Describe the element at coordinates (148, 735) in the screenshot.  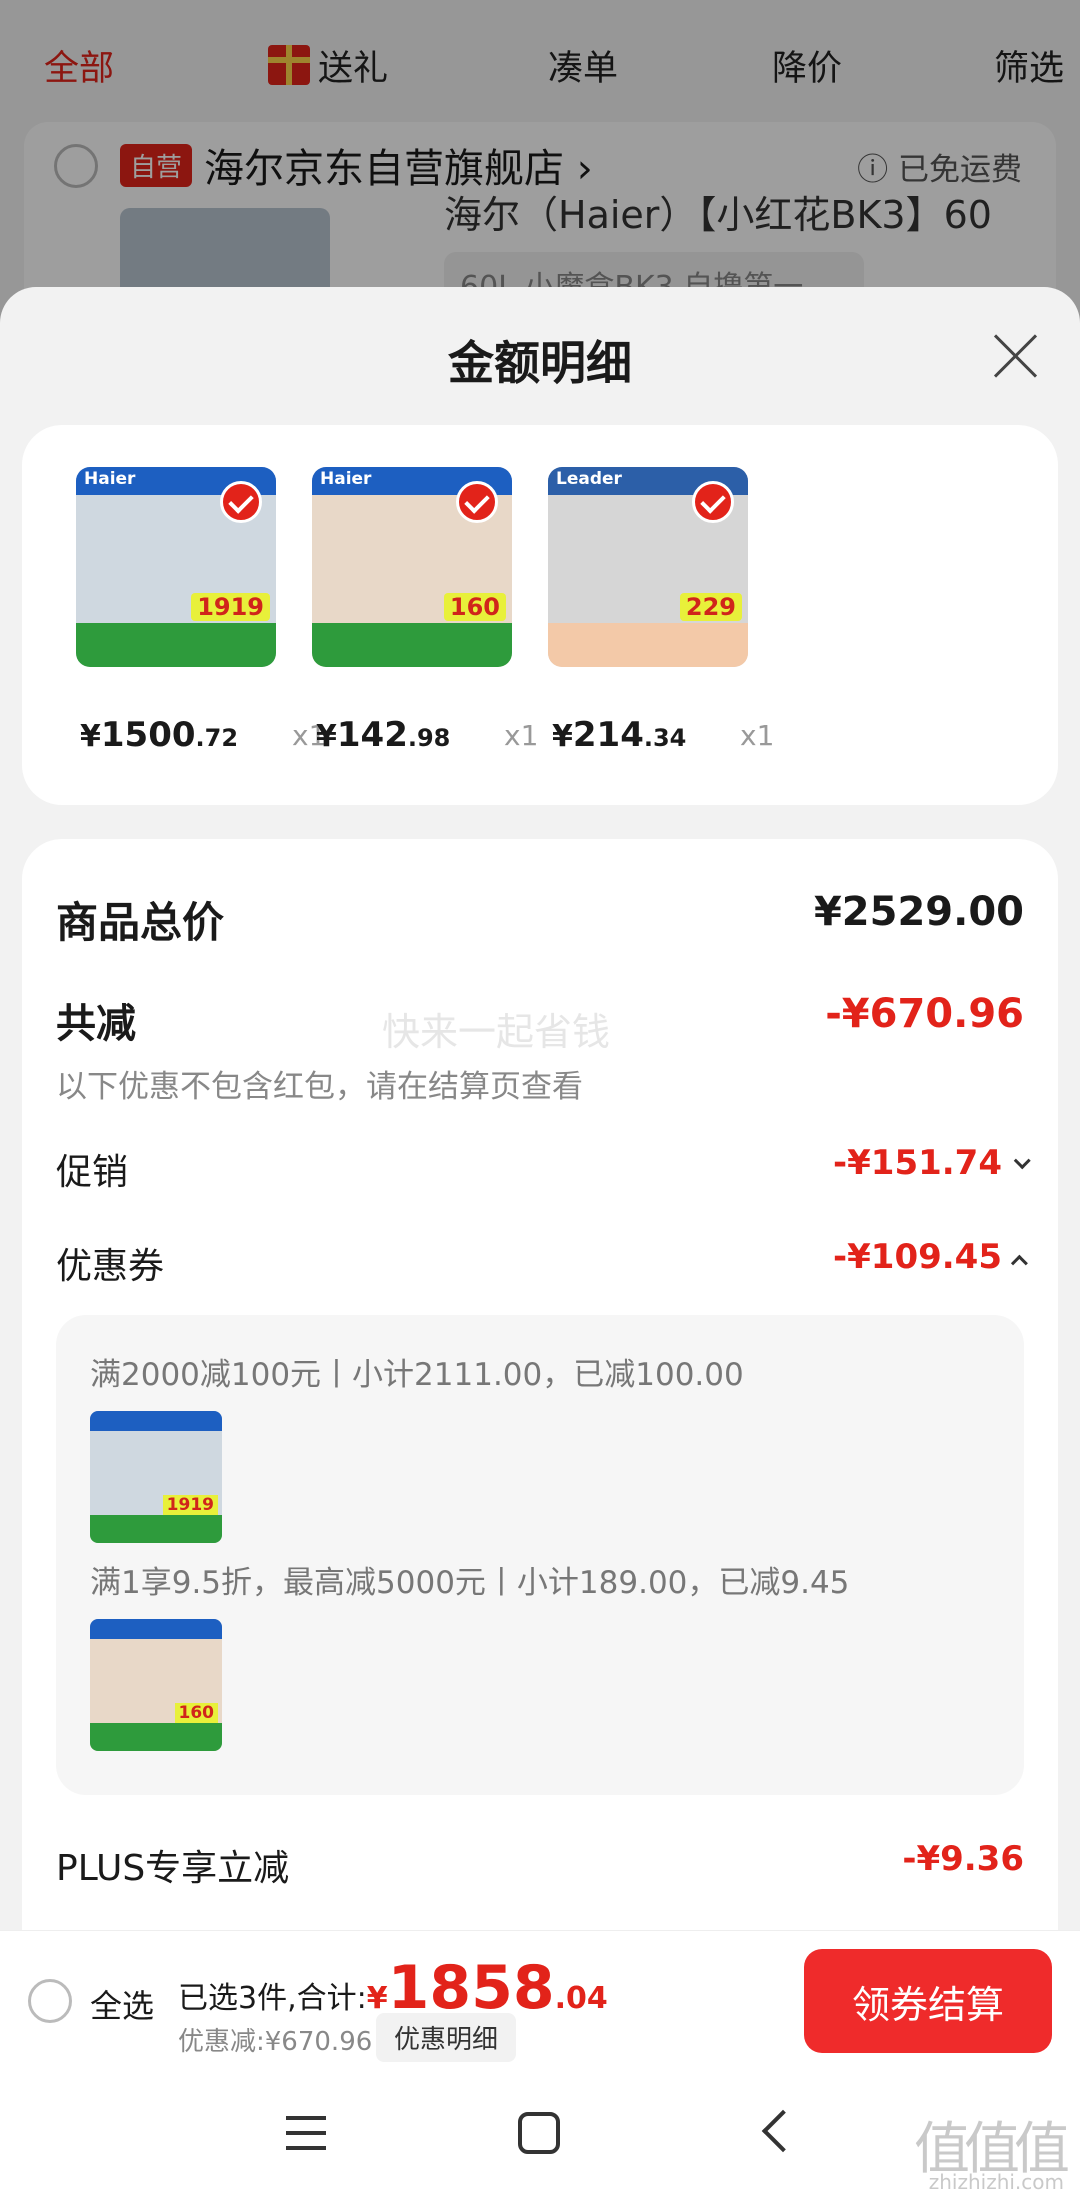
I see `price-integer: 1500` at that location.